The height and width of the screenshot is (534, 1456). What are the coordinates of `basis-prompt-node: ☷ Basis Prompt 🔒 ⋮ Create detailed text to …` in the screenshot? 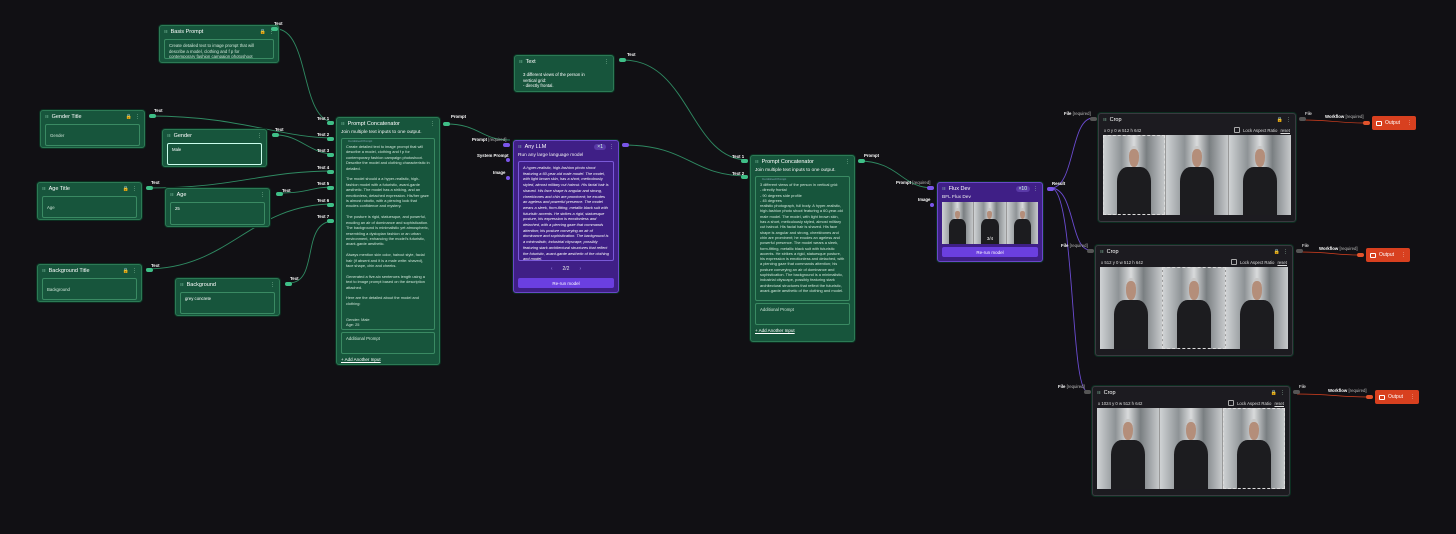 It's located at (219, 44).